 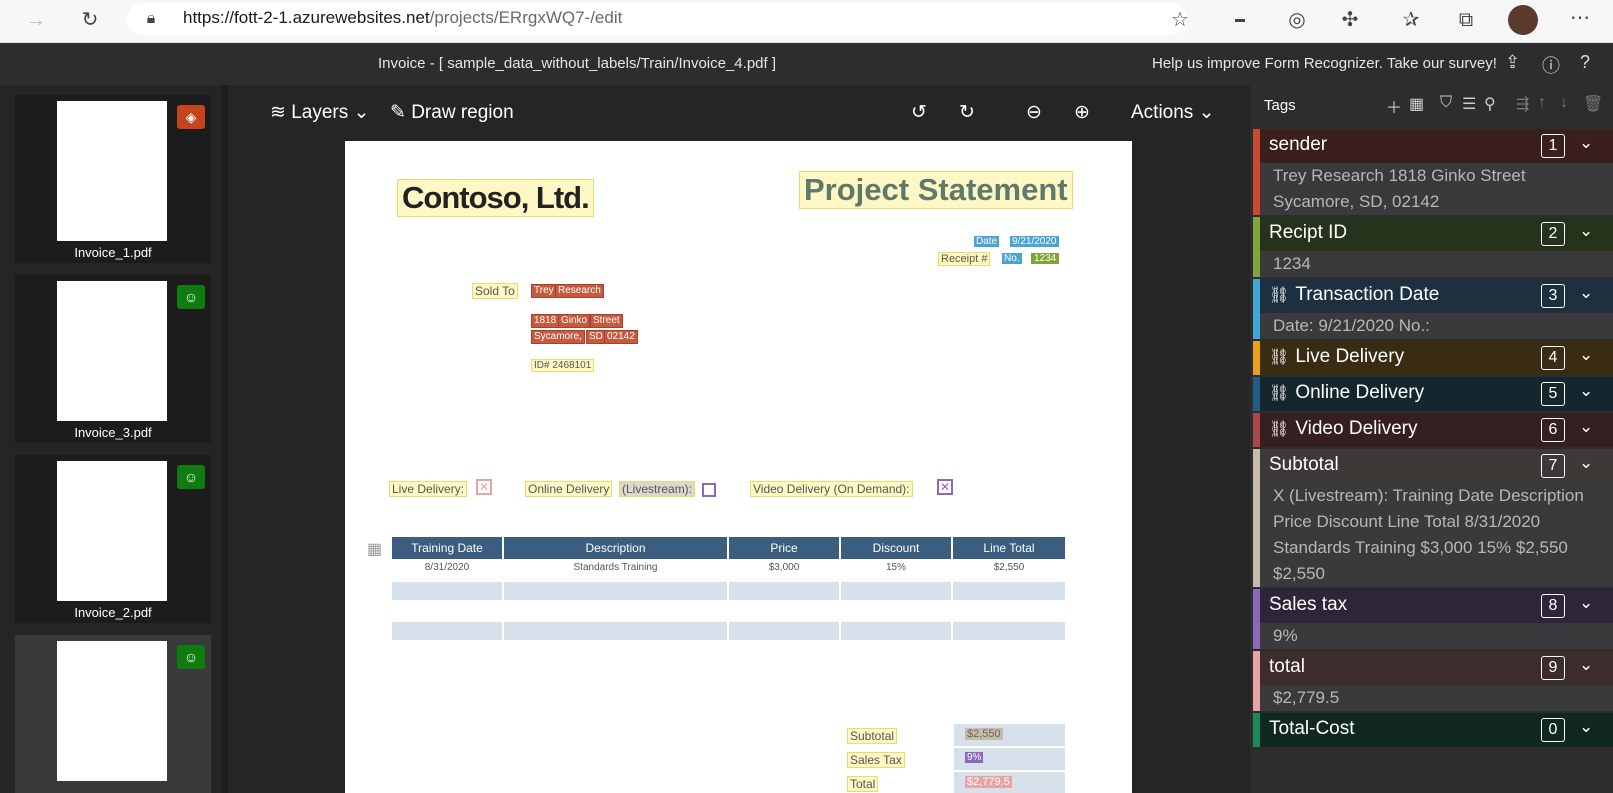 I want to click on zoom-out-icon: ⊖, so click(x=1034, y=112).